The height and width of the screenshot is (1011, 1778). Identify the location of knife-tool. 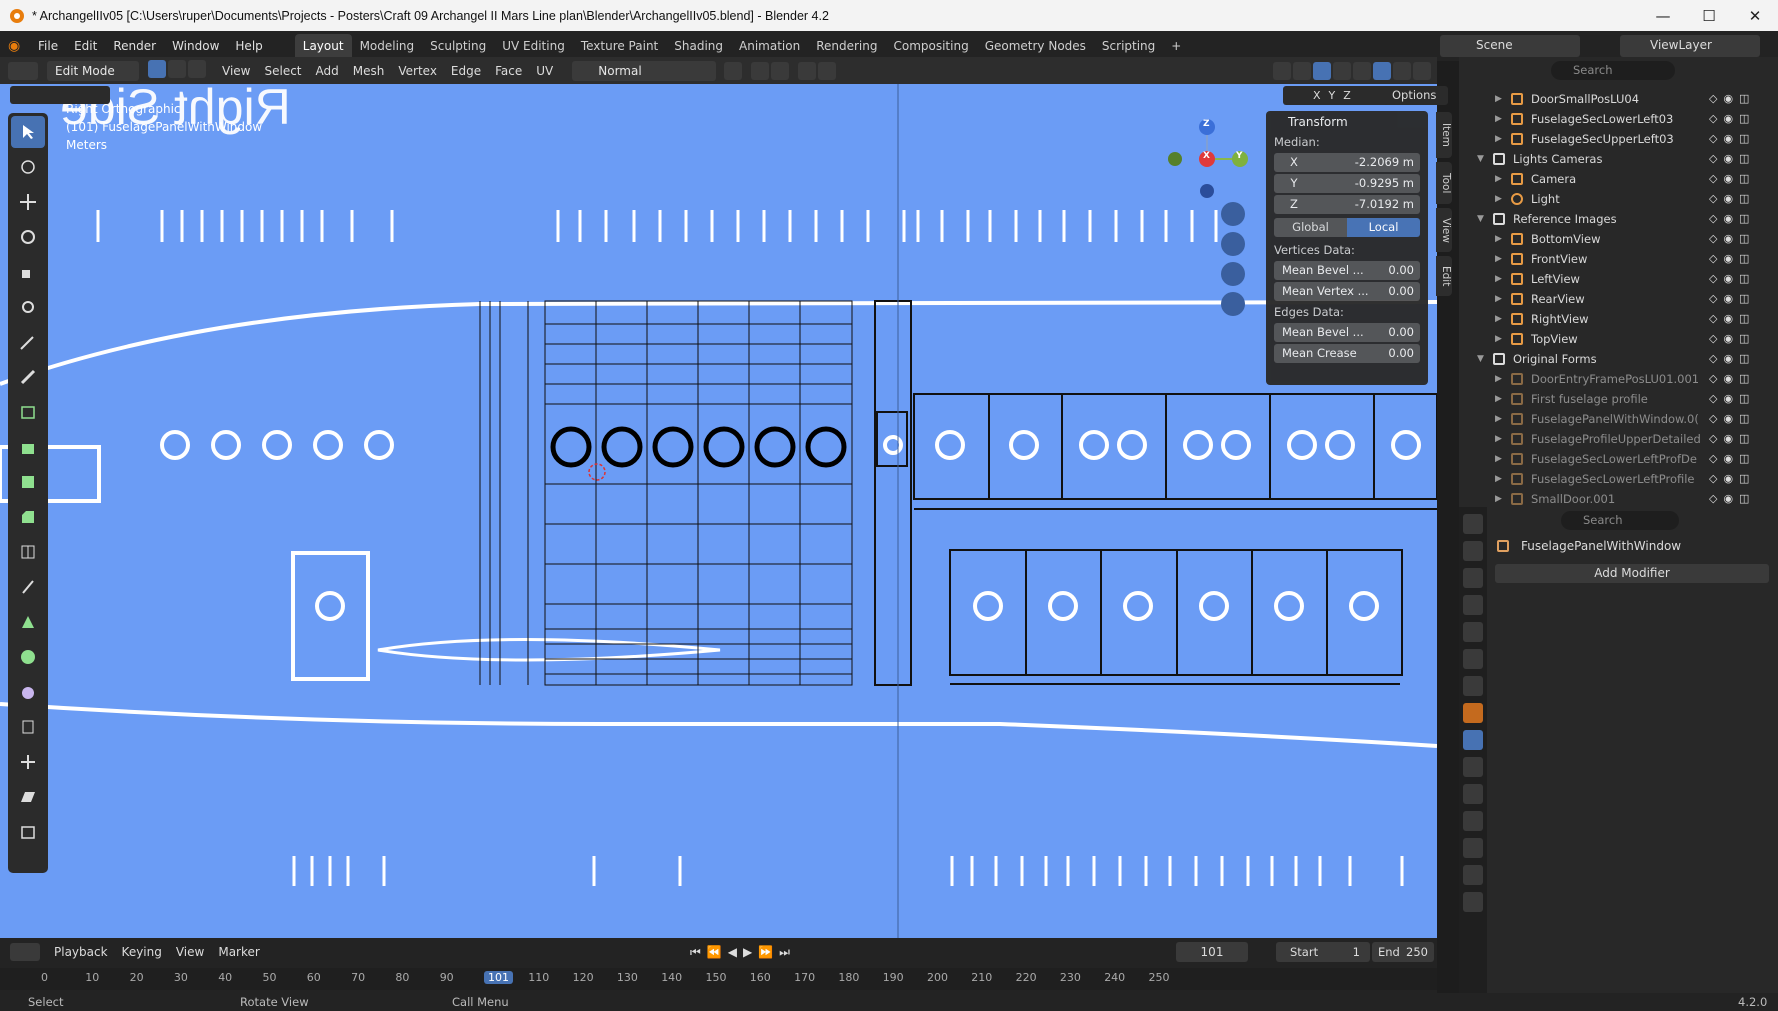
(28, 587).